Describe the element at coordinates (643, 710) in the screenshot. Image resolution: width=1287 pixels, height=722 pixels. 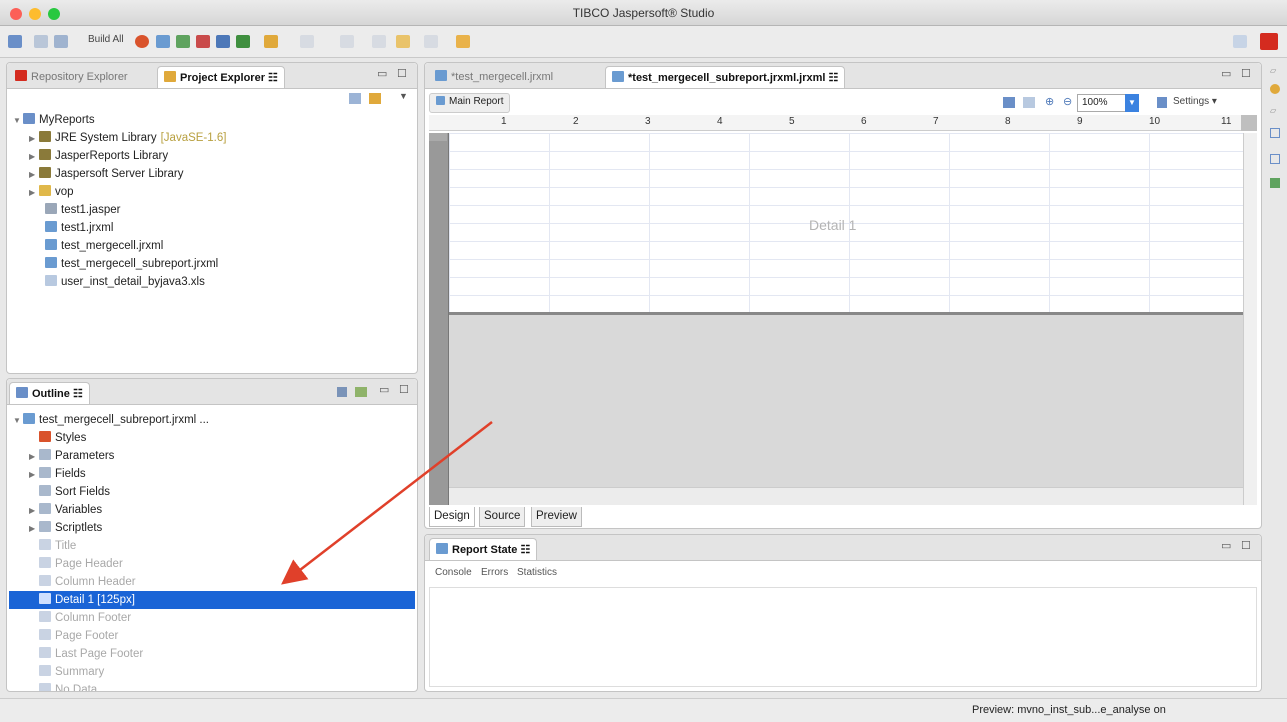
I see `status-bar: Preview: mvno_inst_sub...e_analyse on` at that location.